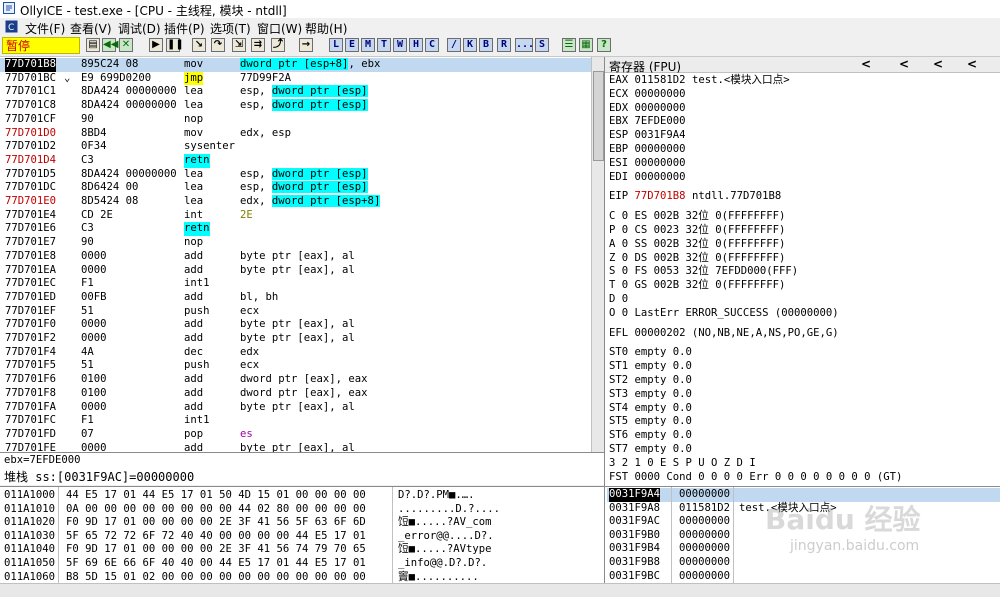 The width and height of the screenshot is (1000, 597). I want to click on toolbar-btn-l: L, so click(336, 45).